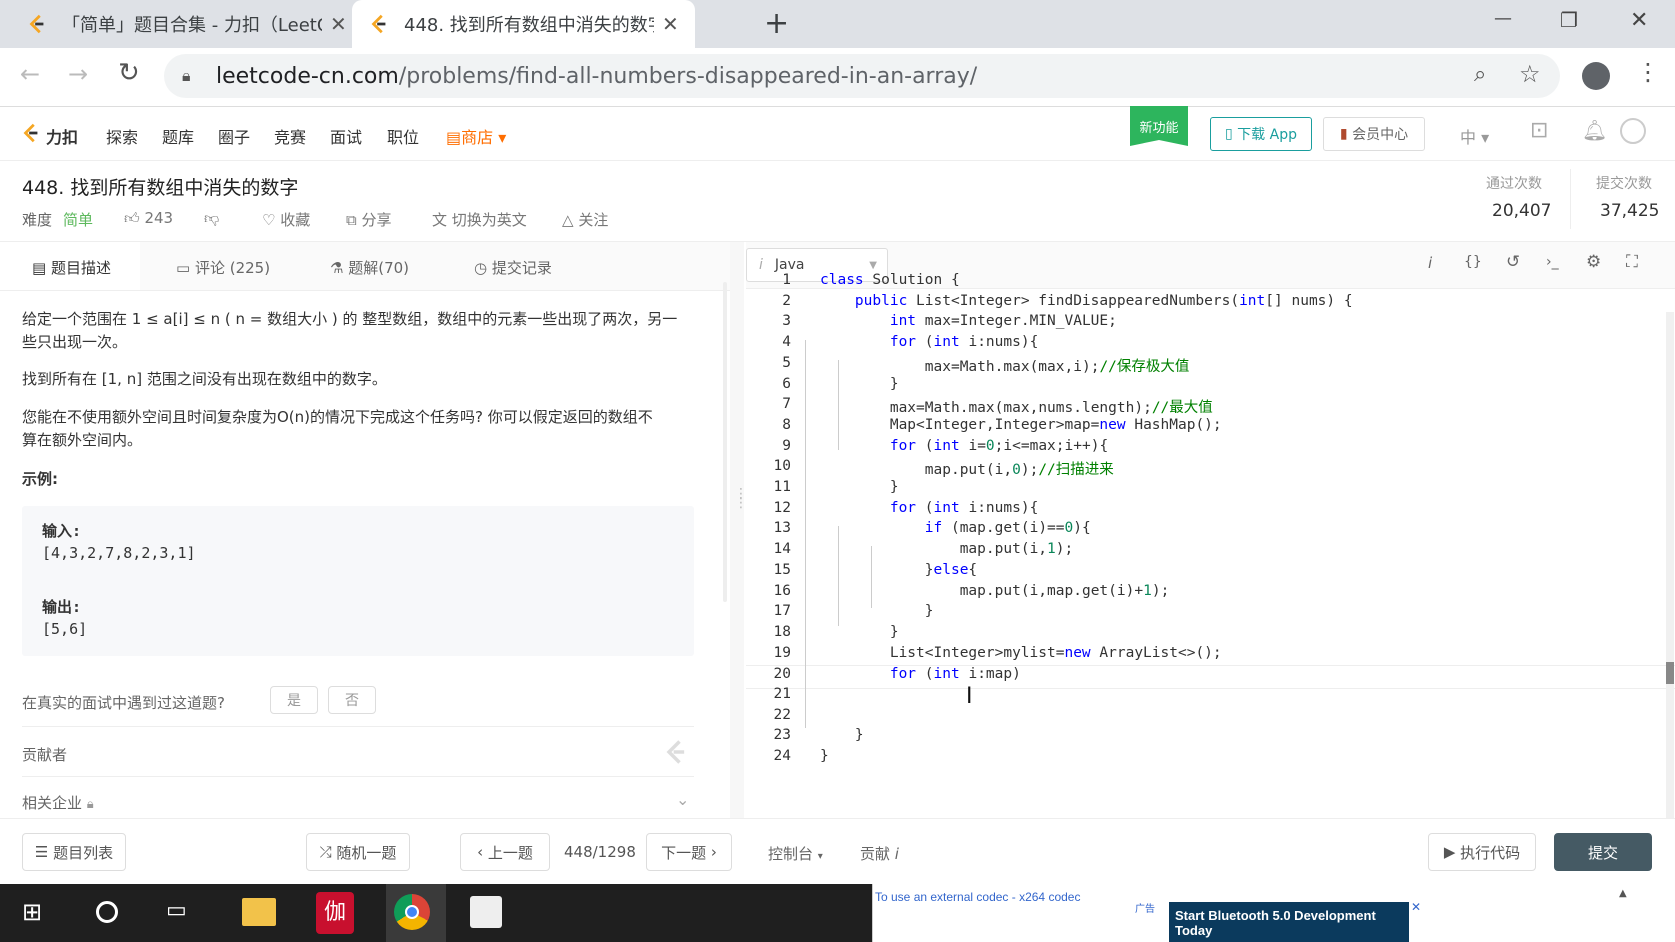 The width and height of the screenshot is (1675, 942). Describe the element at coordinates (977, 897) in the screenshot. I see `ad-codec-text: To use an external codec - x264 codec` at that location.